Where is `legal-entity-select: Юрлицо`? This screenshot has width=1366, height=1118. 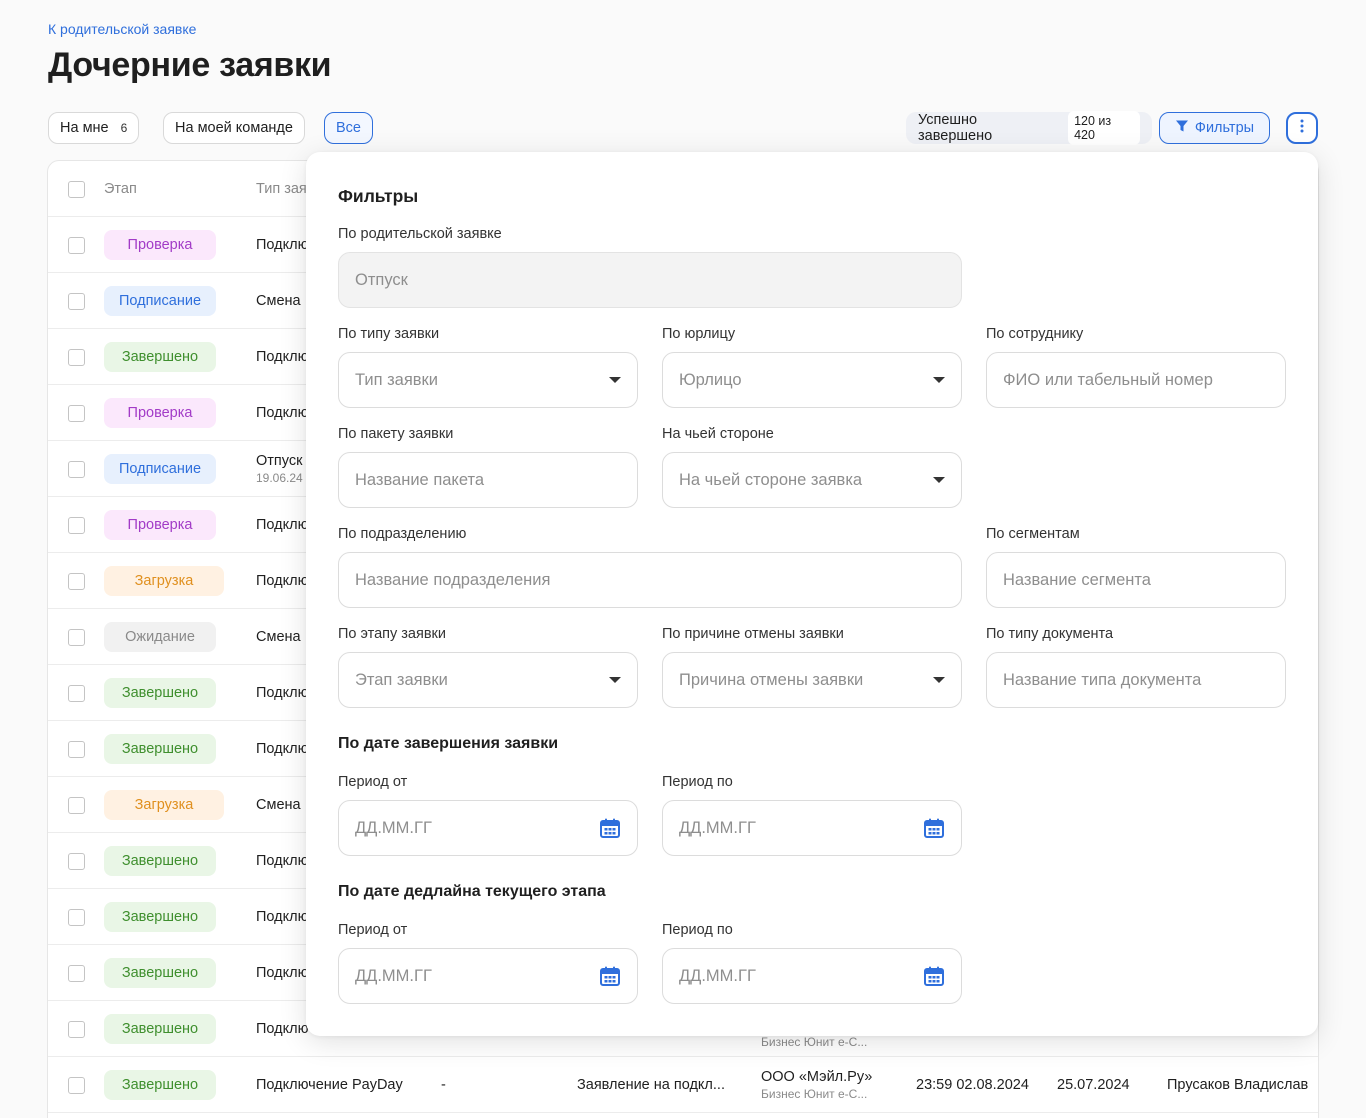 legal-entity-select: Юрлицо is located at coordinates (812, 380).